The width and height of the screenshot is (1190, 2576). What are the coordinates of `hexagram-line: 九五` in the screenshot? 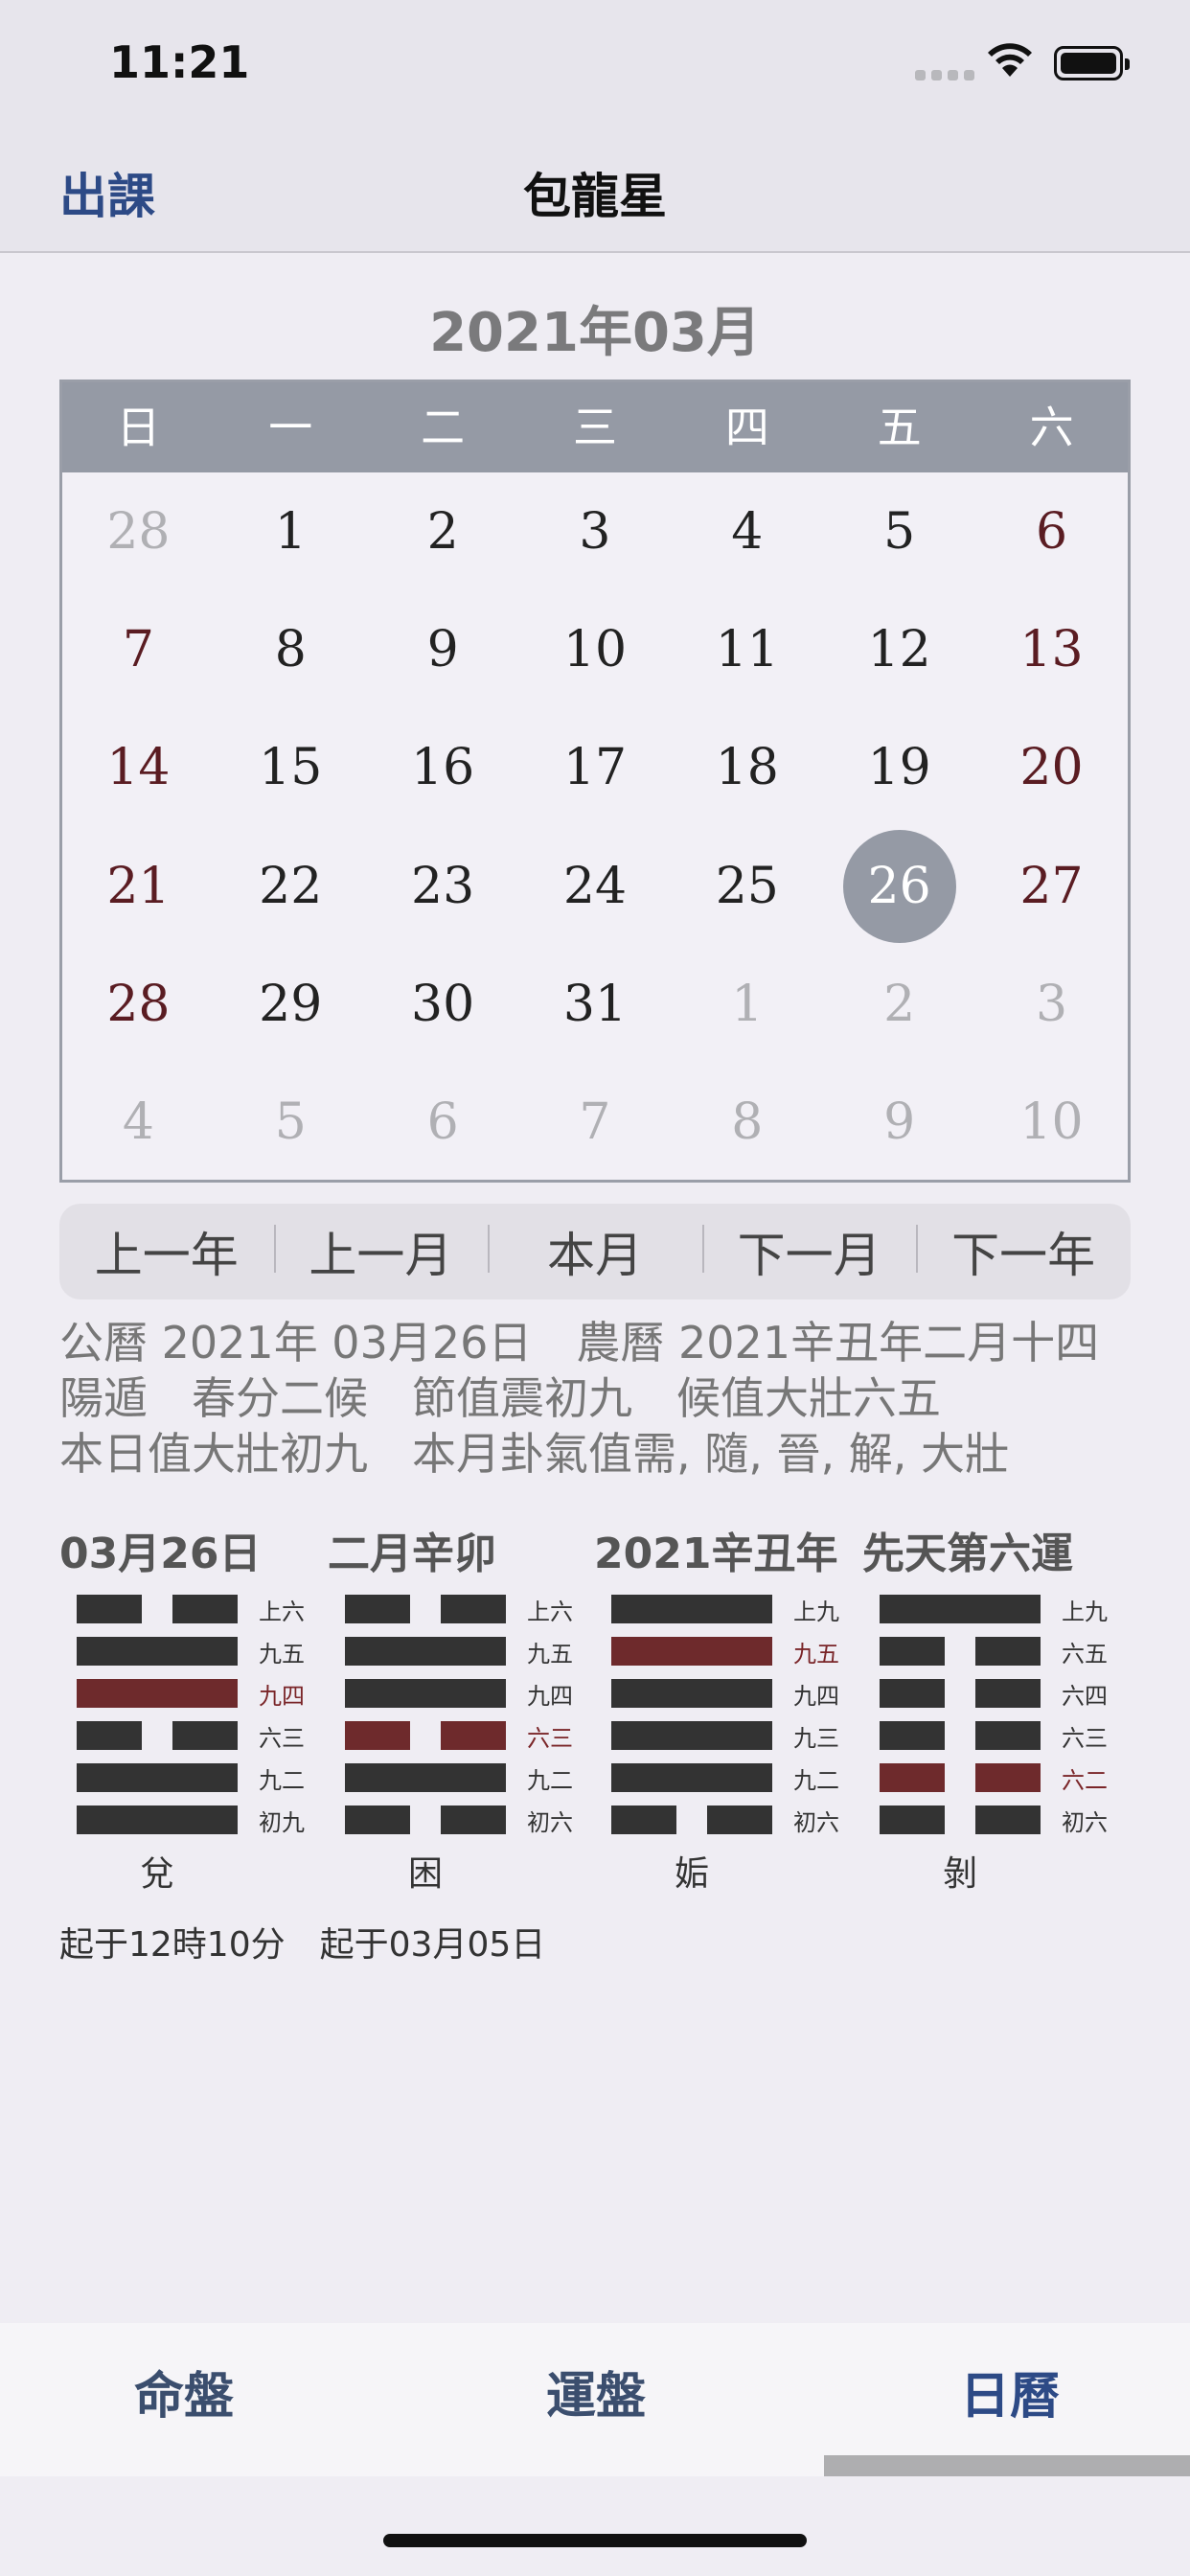 It's located at (202, 1658).